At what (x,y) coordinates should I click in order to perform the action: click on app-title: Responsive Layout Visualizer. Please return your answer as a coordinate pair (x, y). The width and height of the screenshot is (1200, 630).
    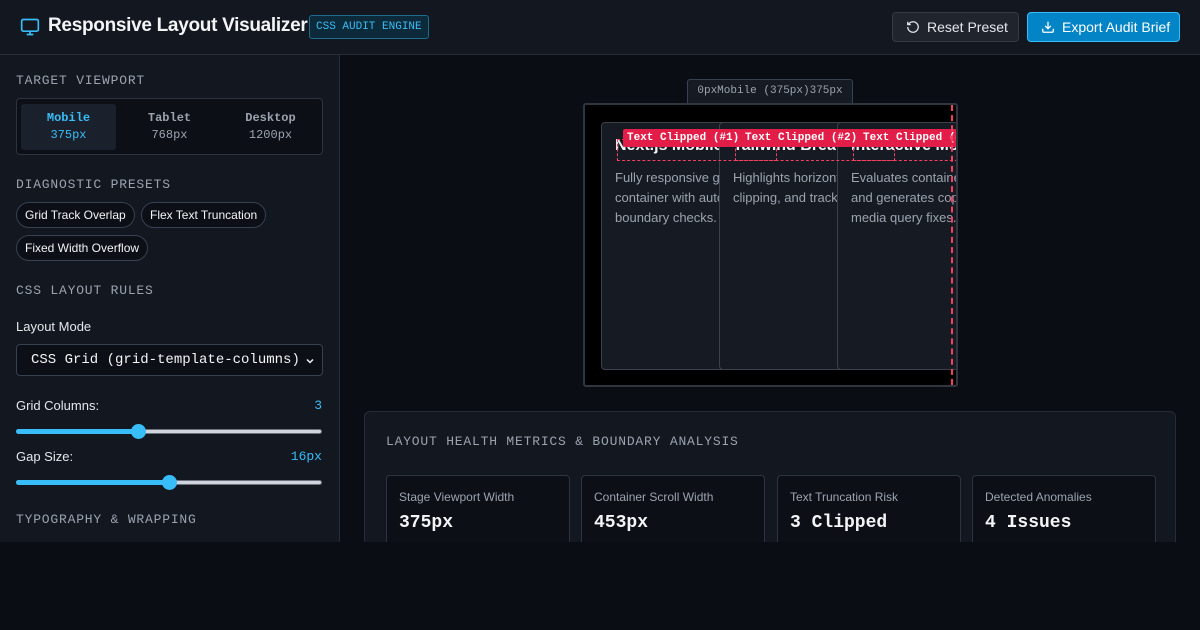
    Looking at the image, I should click on (178, 25).